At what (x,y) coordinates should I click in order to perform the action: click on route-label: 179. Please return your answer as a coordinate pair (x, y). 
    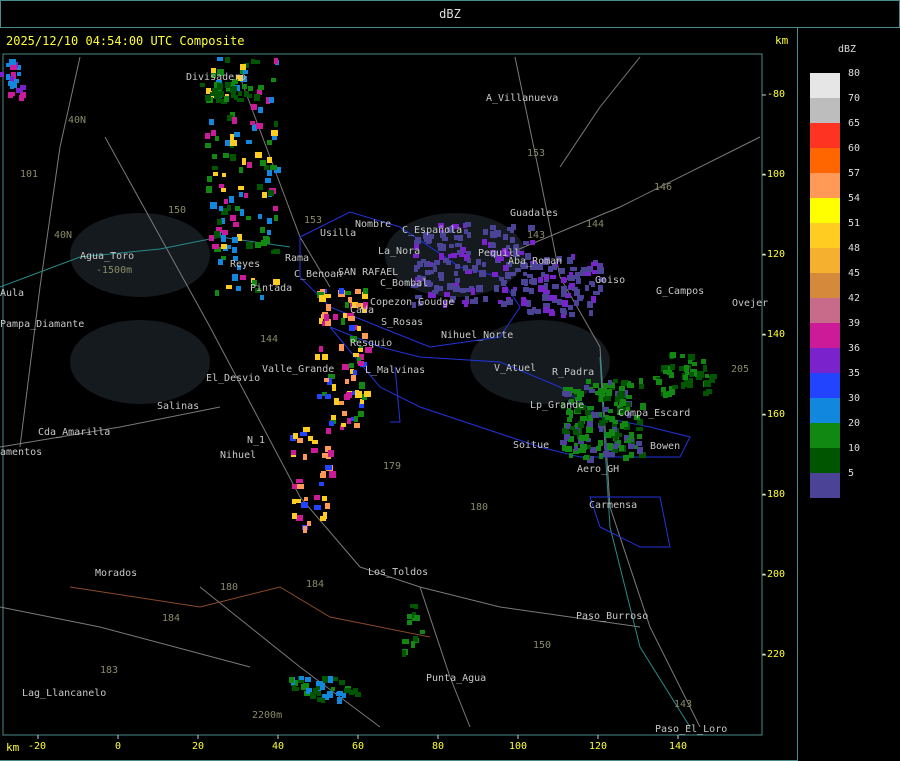
    Looking at the image, I should click on (392, 466).